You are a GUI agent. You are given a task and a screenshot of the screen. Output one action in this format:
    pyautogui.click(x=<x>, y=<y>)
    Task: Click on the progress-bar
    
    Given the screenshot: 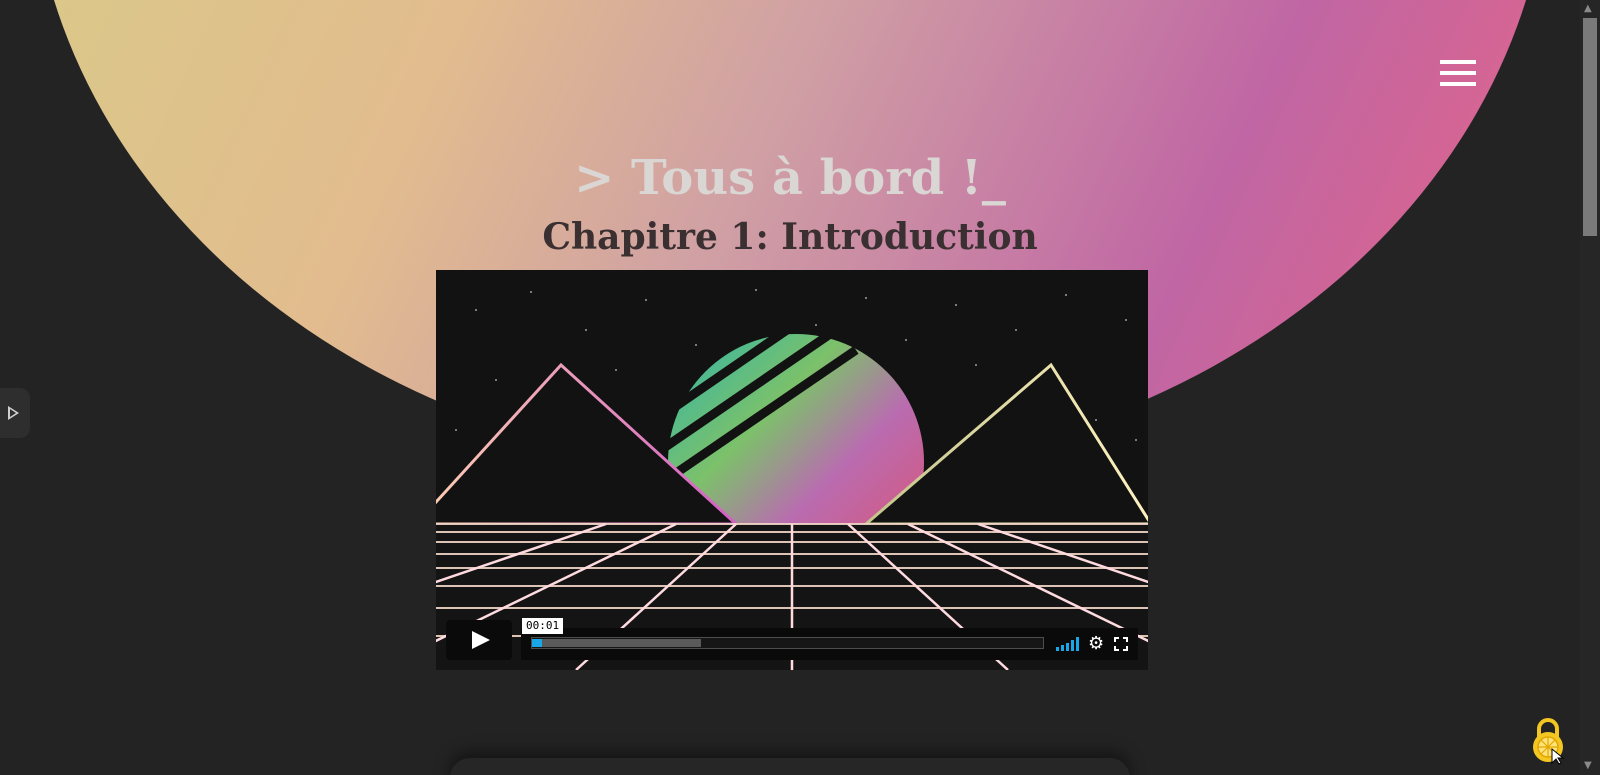 What is the action you would take?
    pyautogui.click(x=787, y=643)
    